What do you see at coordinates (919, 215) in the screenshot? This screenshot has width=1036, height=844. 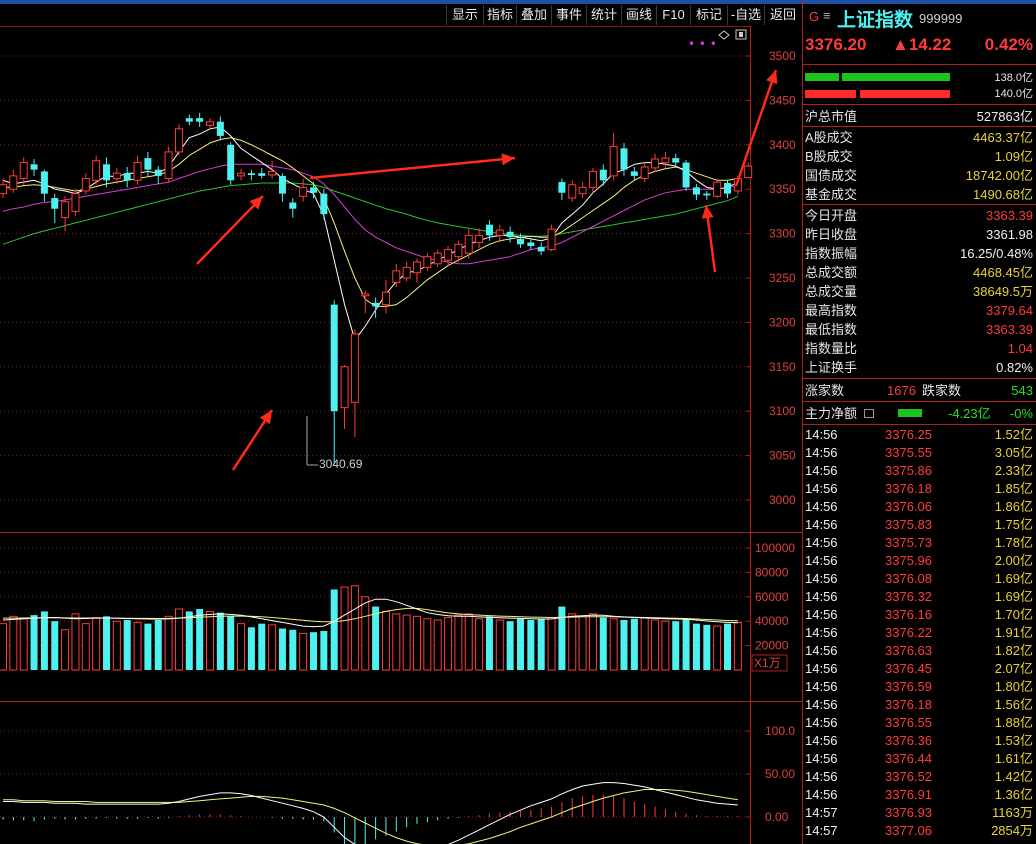 I see `stat-row: 今日开盘 3363.39` at bounding box center [919, 215].